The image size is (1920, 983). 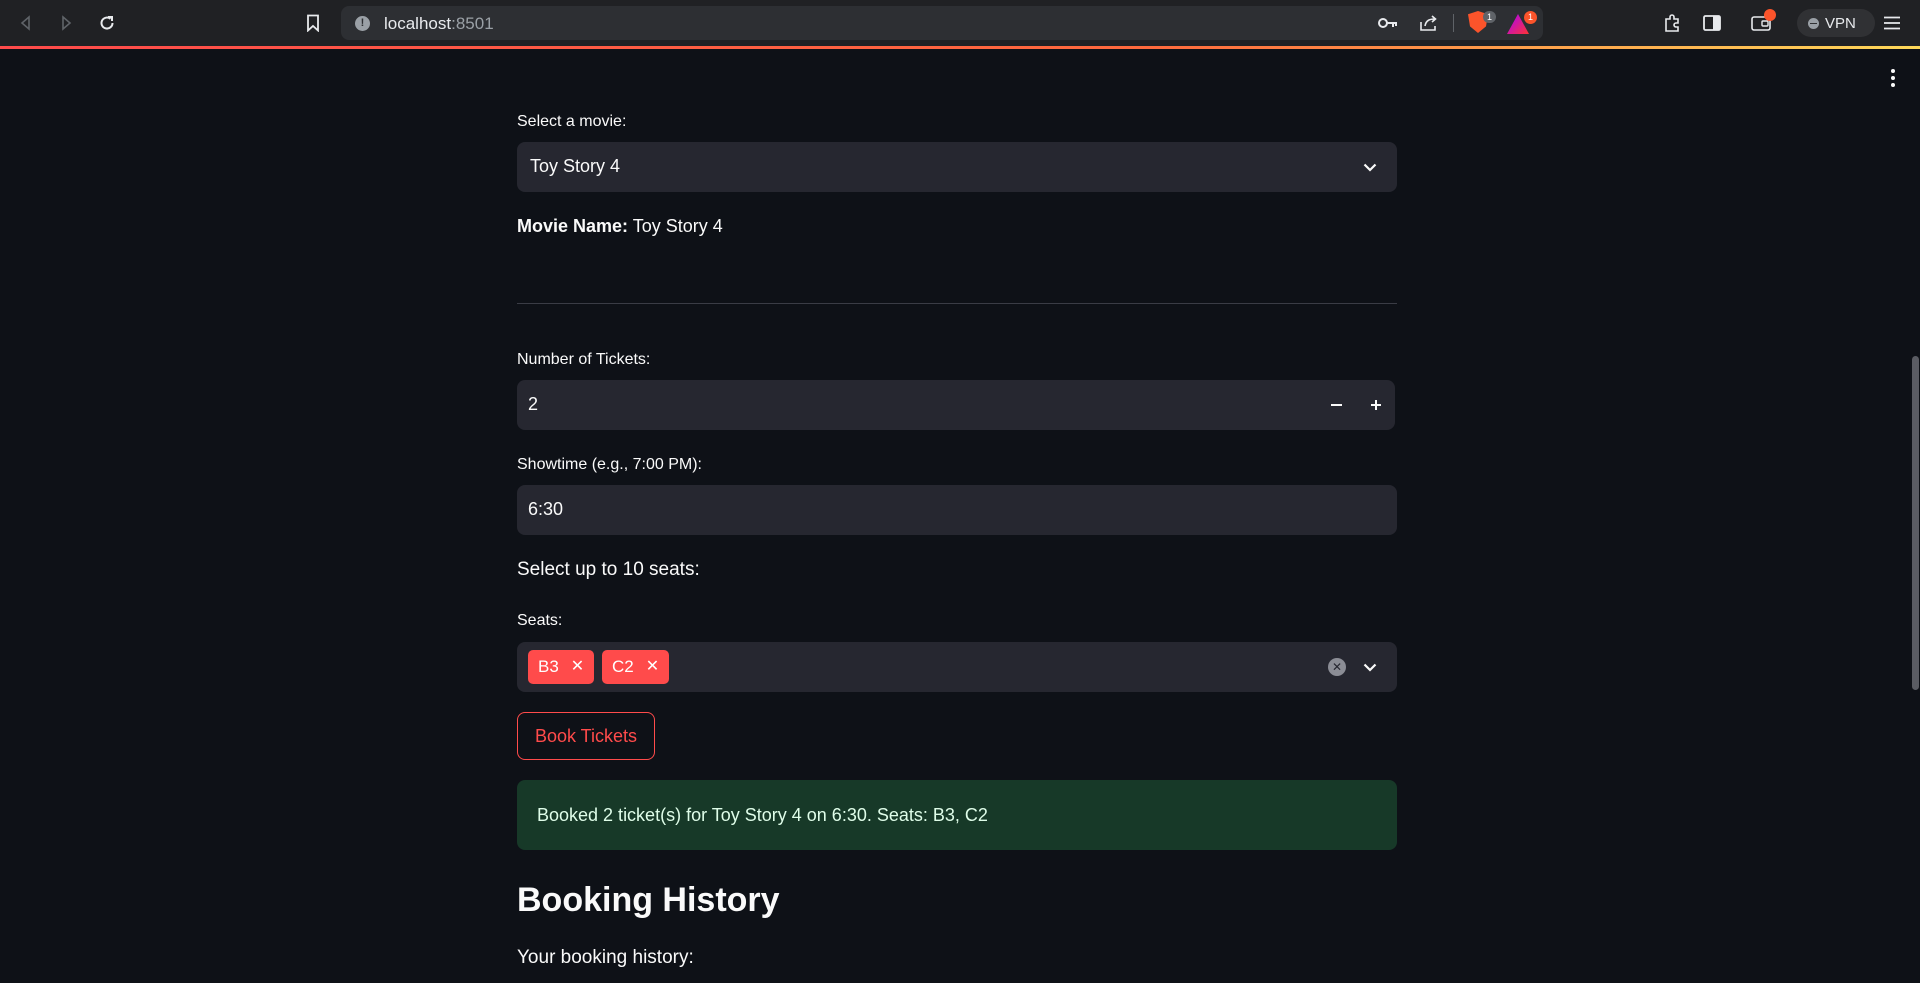 I want to click on seat-tag: C2 ✕, so click(x=636, y=667).